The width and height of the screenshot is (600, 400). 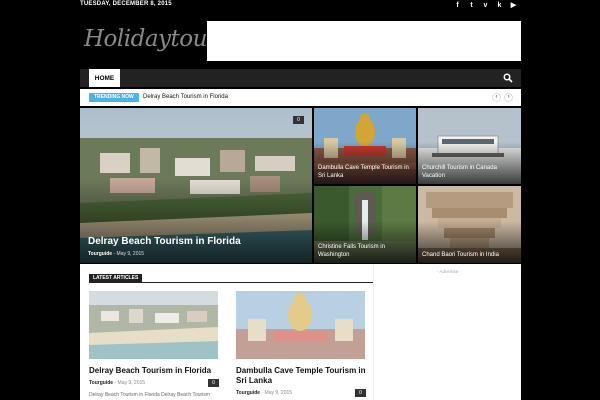 What do you see at coordinates (457, 5) in the screenshot?
I see `facebook-icon: f` at bounding box center [457, 5].